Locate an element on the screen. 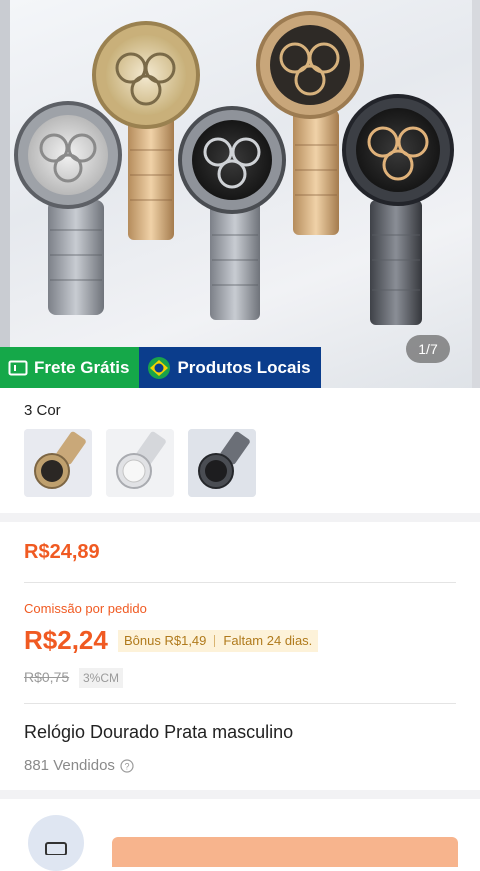 This screenshot has height=871, width=480. sold-count: 881 Vendidos ? is located at coordinates (79, 765).